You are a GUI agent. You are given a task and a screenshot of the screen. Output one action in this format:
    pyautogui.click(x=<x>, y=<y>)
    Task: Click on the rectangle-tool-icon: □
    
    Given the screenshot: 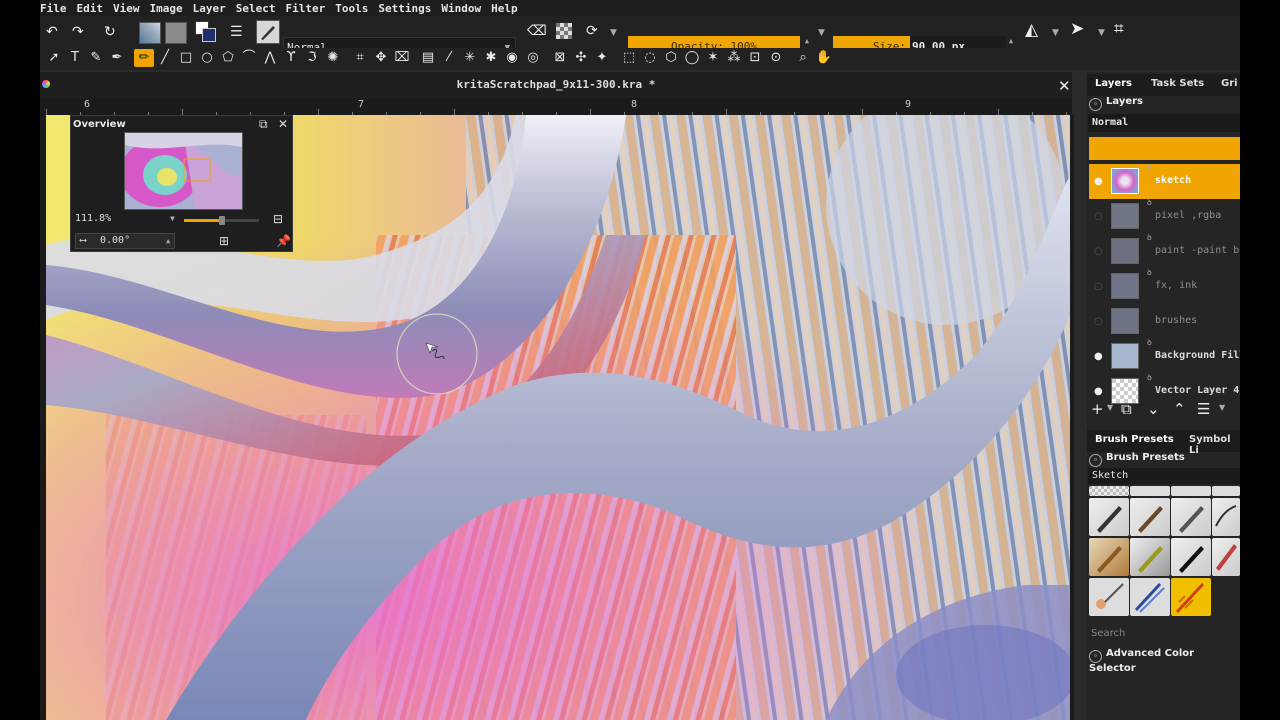 What is the action you would take?
    pyautogui.click(x=186, y=58)
    